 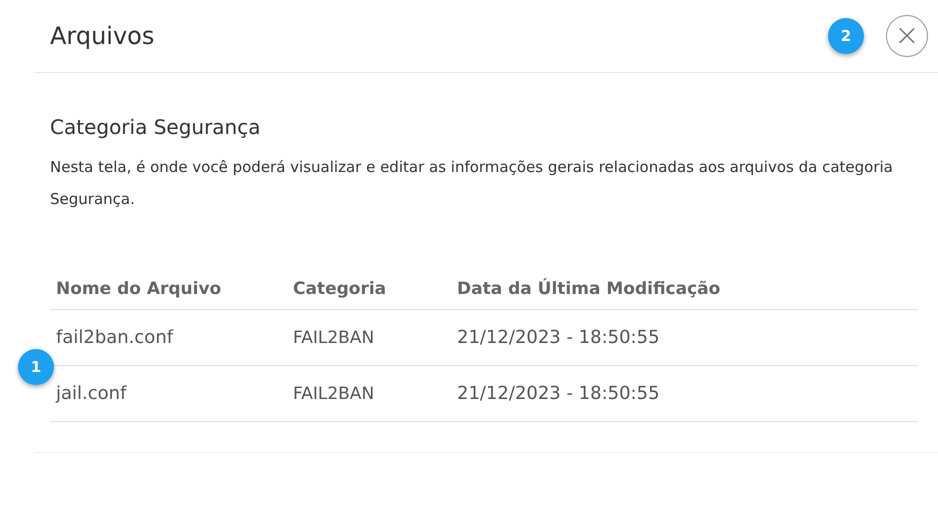 I want to click on section-description: Nesta tela, é onde você poderá visualizar e editar as informações gerais relacionadas aos arquivos da categoria Segurança., so click(x=472, y=183).